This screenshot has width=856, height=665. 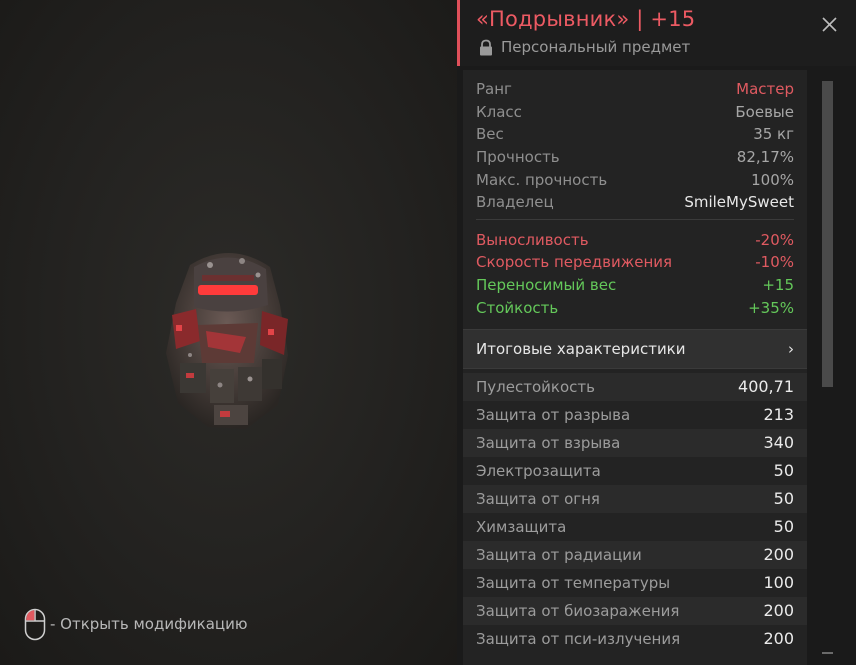 I want to click on personal-item-label: Персональный предмет, so click(x=596, y=47).